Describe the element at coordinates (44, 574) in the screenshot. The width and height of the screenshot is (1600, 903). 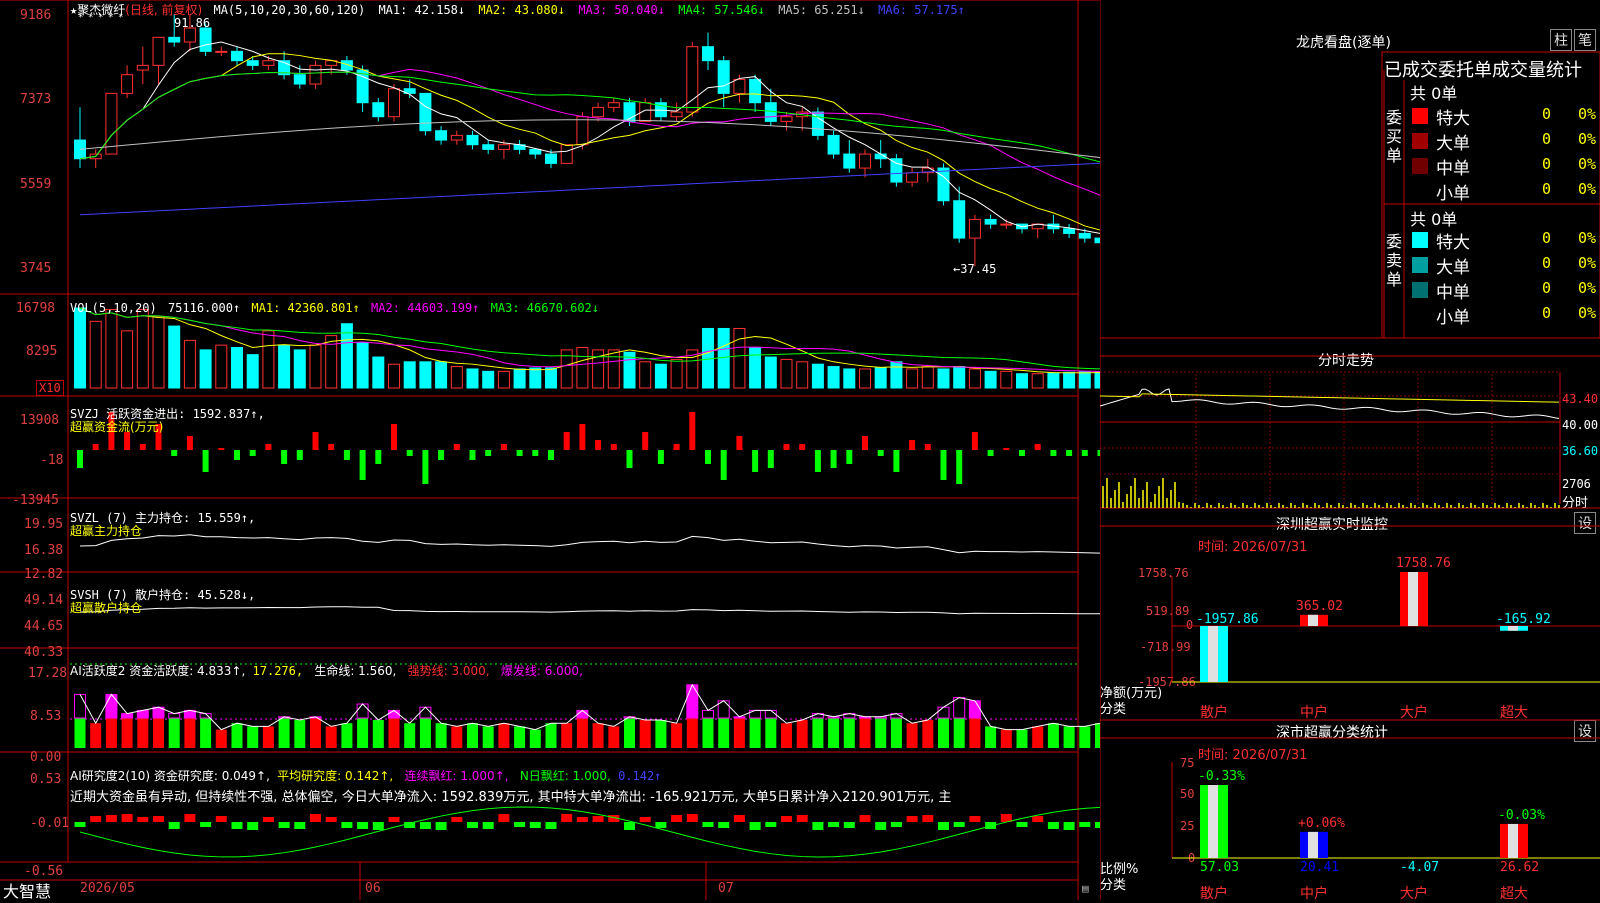
I see `svzl-axis-3: 12.82` at that location.